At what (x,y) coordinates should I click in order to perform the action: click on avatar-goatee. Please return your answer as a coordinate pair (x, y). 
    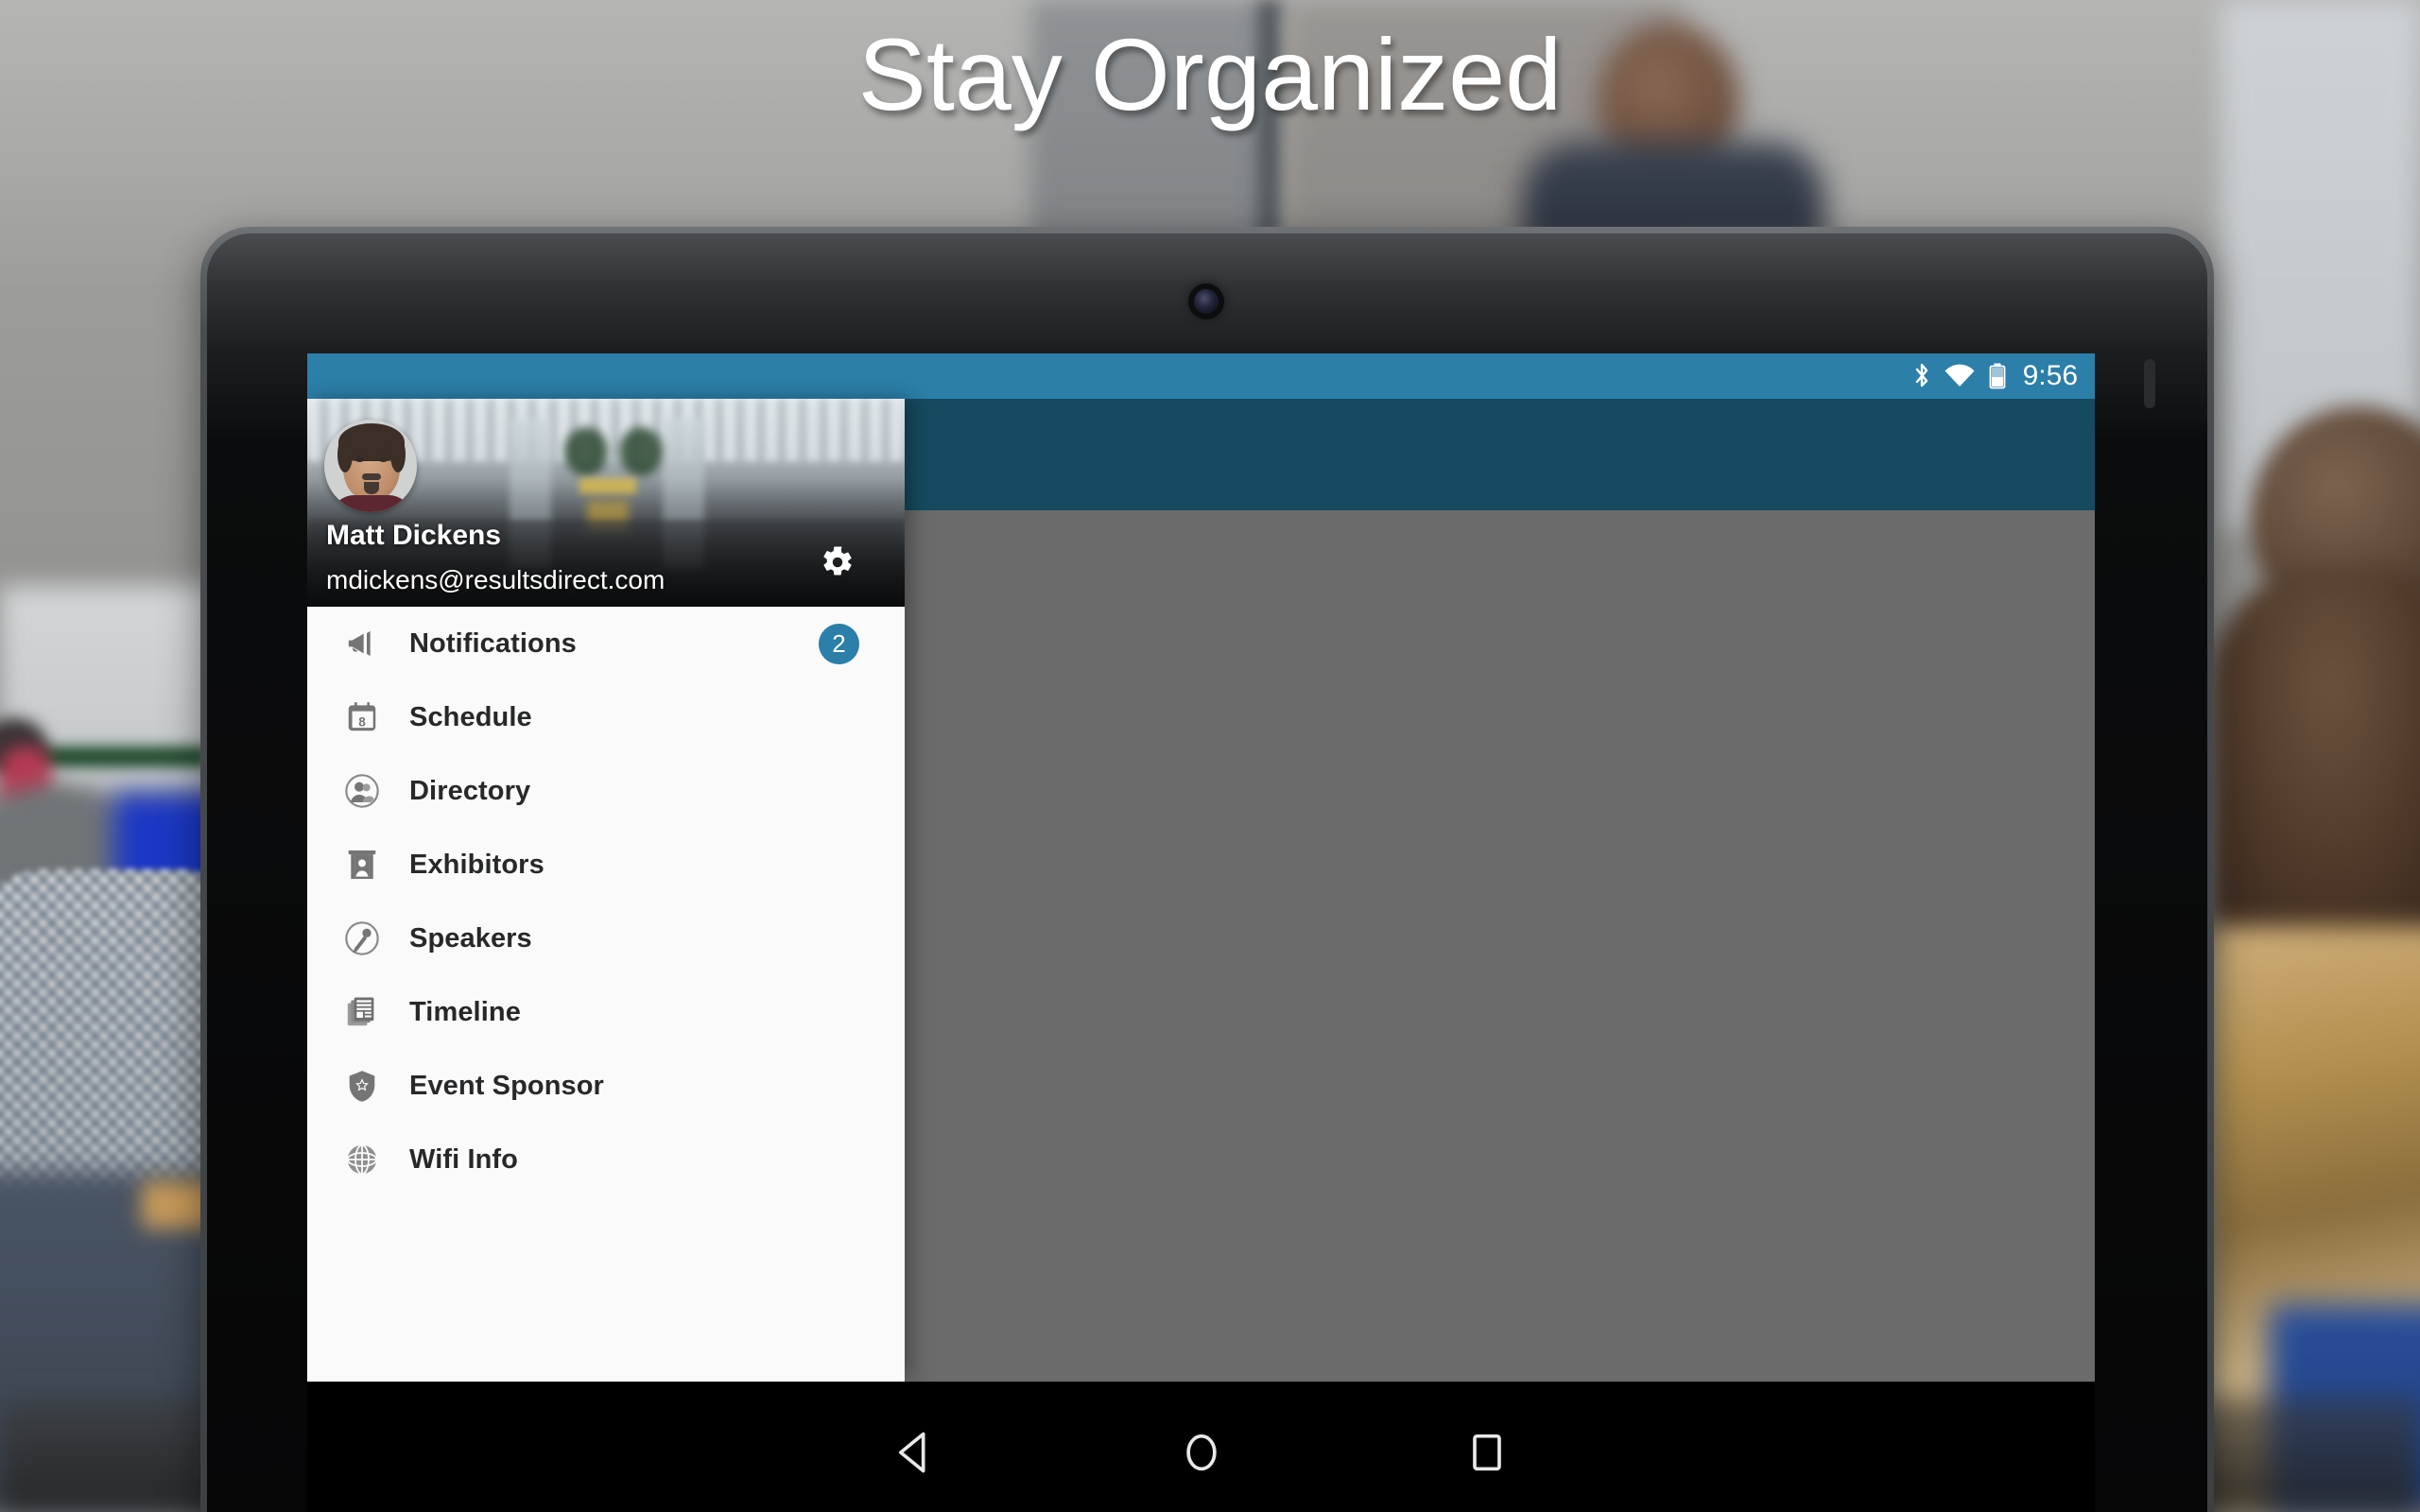
    Looking at the image, I should click on (371, 488).